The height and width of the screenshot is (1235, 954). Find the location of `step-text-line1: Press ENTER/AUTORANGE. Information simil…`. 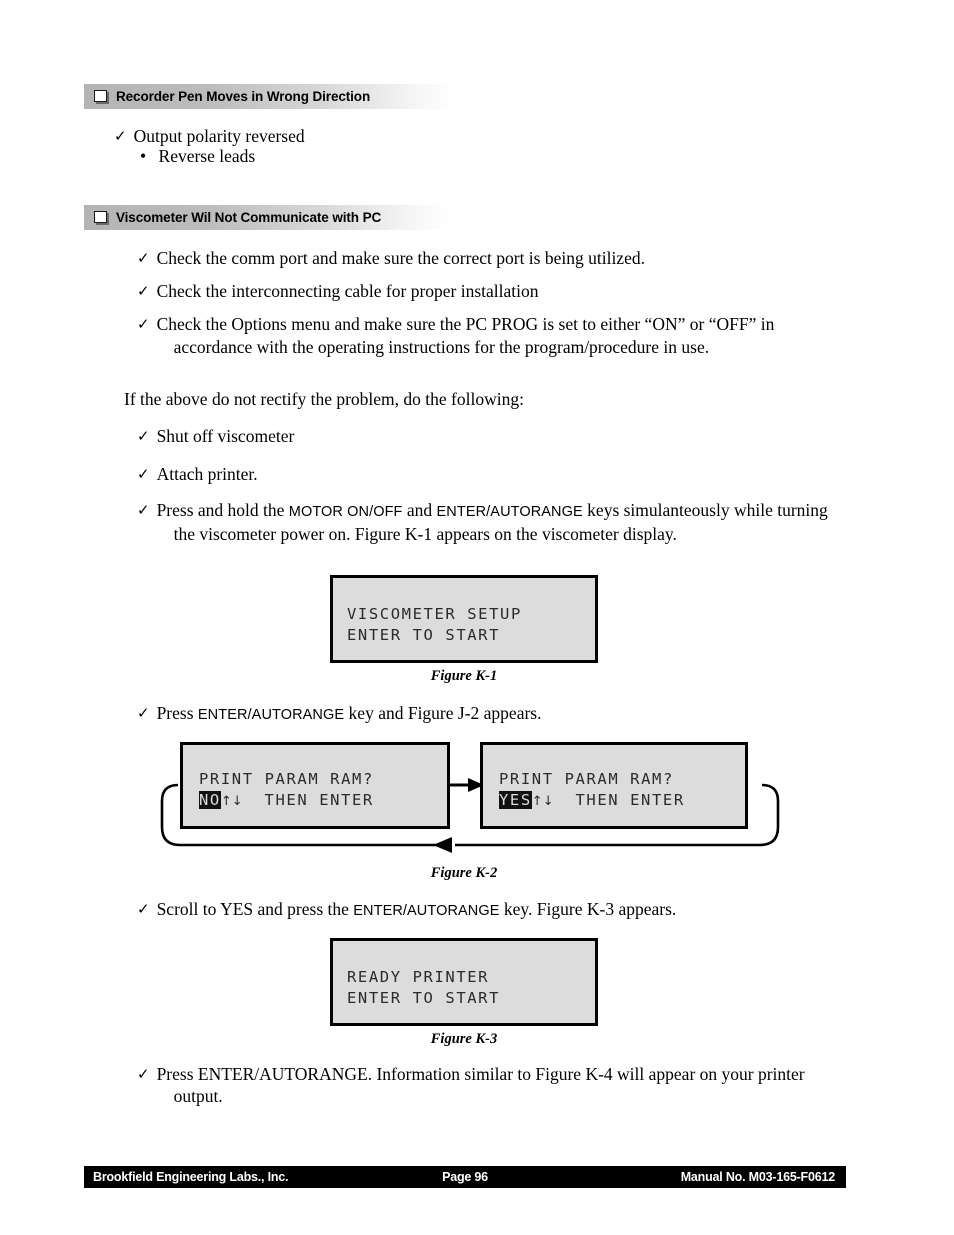

step-text-line1: Press ENTER/AUTORANGE. Information simil… is located at coordinates (480, 1074).